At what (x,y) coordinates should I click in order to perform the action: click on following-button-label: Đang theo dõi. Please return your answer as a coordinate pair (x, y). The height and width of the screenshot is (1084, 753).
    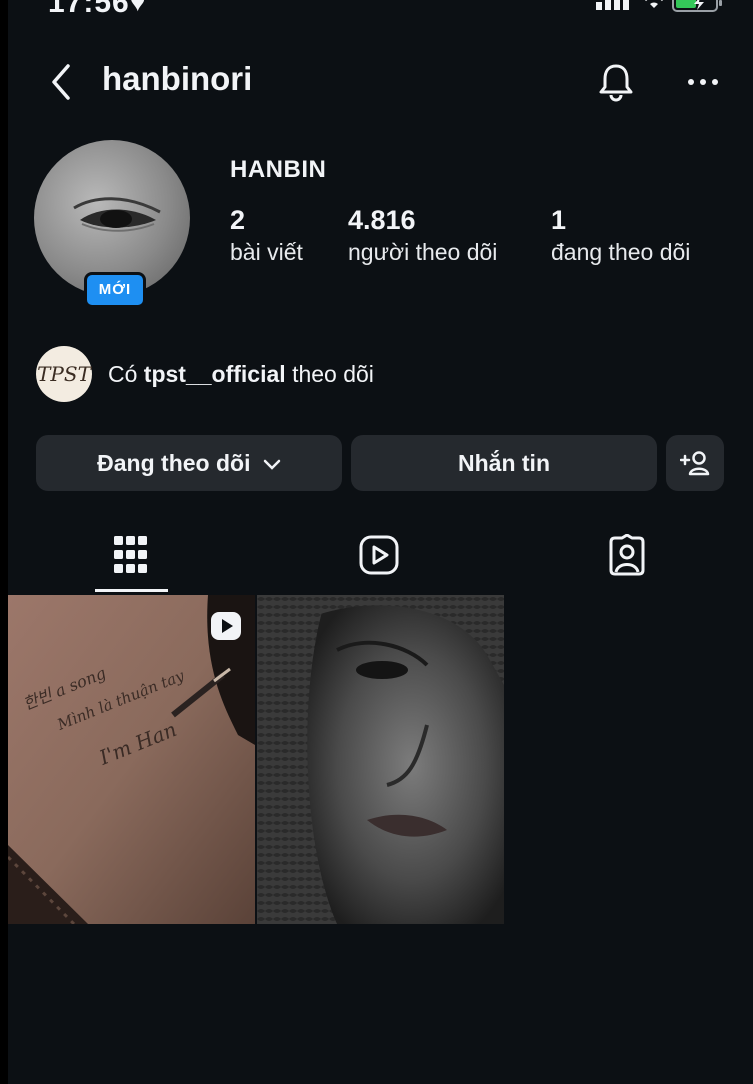
    Looking at the image, I should click on (174, 463).